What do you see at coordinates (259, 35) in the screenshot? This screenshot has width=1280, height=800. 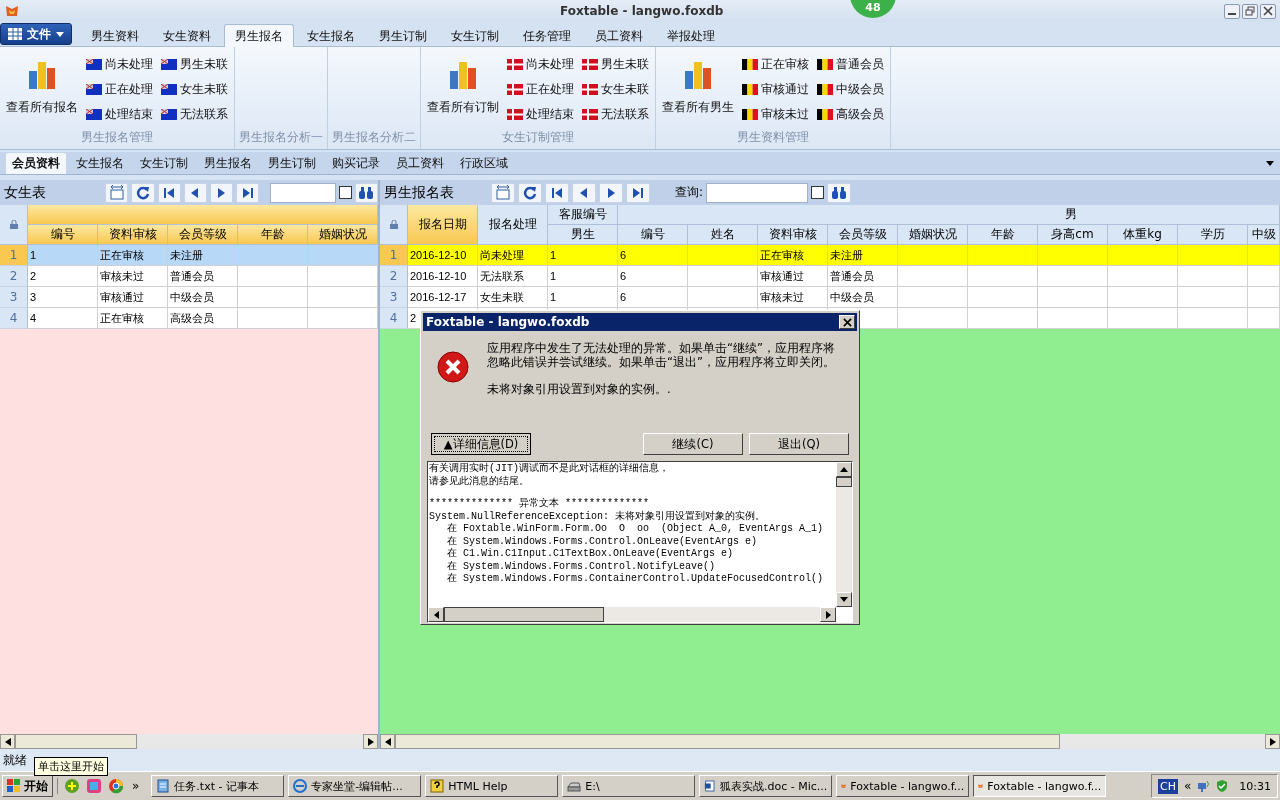 I see `ribbon-tab: 男生报名` at bounding box center [259, 35].